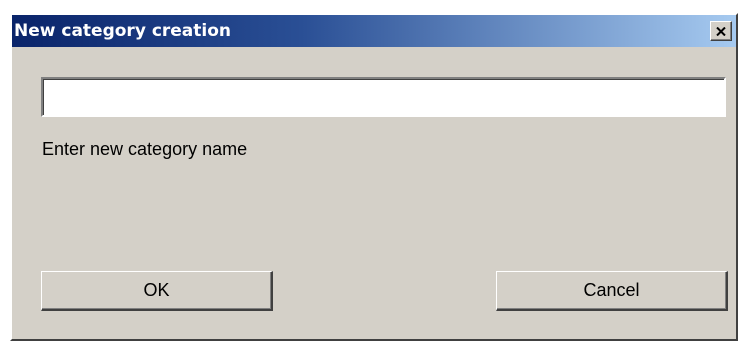 This screenshot has height=341, width=738. I want to click on close-button, so click(721, 31).